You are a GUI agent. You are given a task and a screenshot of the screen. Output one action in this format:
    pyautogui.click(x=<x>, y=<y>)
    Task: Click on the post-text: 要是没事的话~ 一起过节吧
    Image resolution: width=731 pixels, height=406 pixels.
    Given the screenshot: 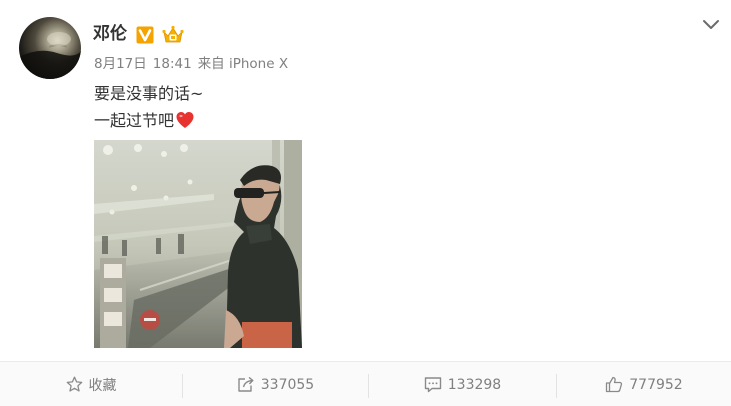 What is the action you would take?
    pyautogui.click(x=148, y=107)
    